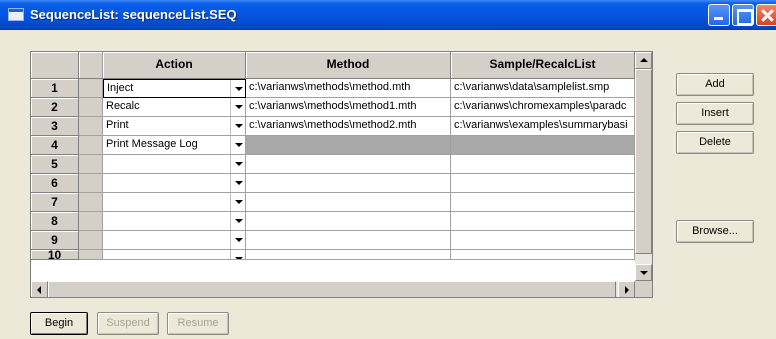 The height and width of the screenshot is (339, 776). Describe the element at coordinates (39, 289) in the screenshot. I see `scroll-left-arrow-icon` at that location.